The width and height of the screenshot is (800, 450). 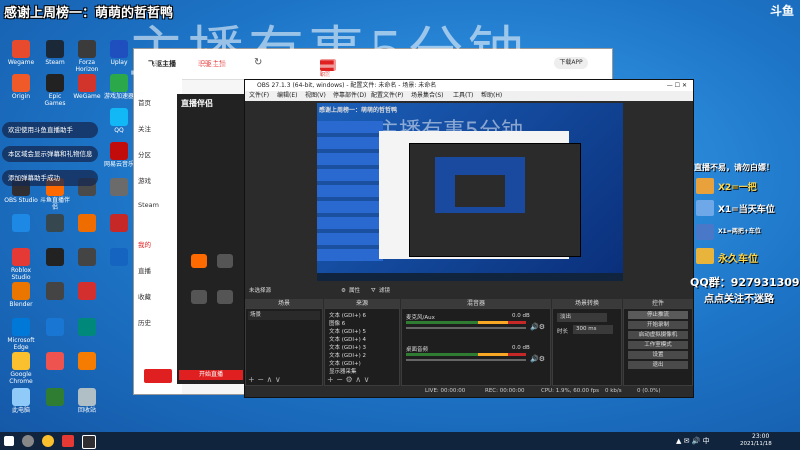 What do you see at coordinates (287, 96) in the screenshot?
I see `menu-edit: 编辑(E)` at bounding box center [287, 96].